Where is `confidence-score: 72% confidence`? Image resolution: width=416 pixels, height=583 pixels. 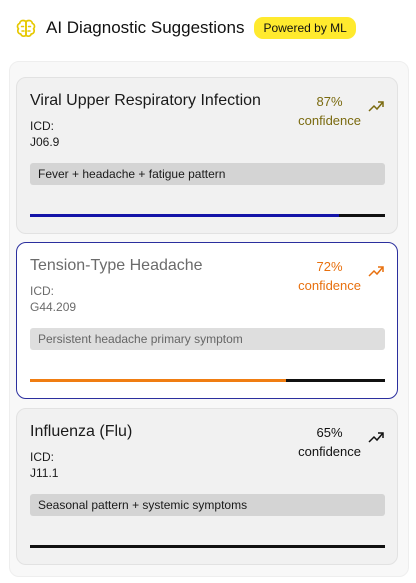
confidence-score: 72% confidence is located at coordinates (329, 276).